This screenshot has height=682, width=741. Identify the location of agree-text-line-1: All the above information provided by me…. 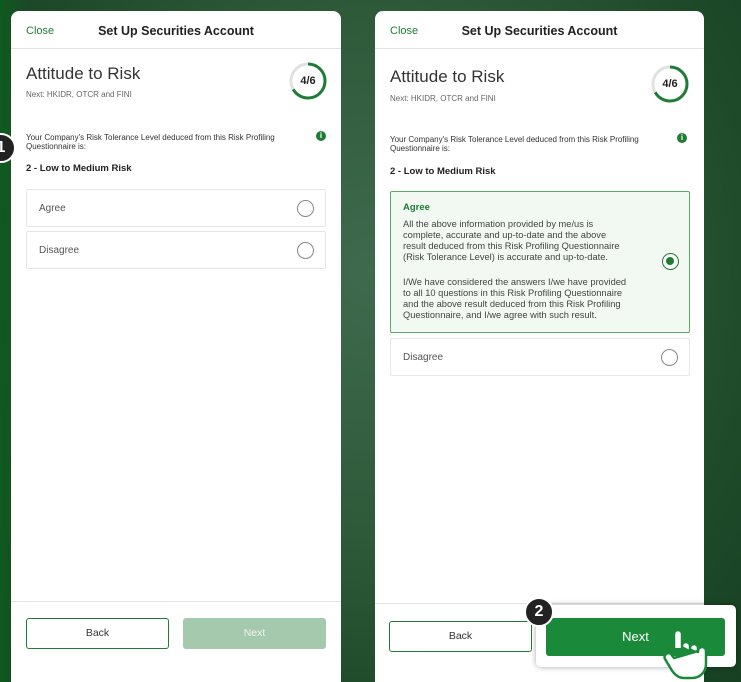
(498, 224).